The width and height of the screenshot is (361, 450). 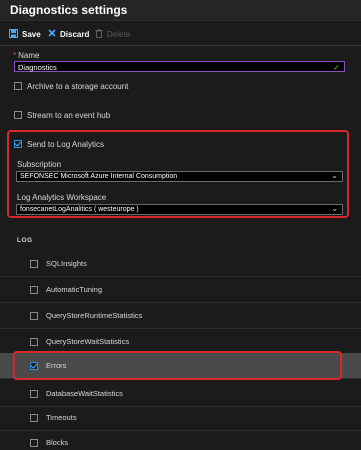 I want to click on log-section-heading: LOG, so click(x=25, y=240).